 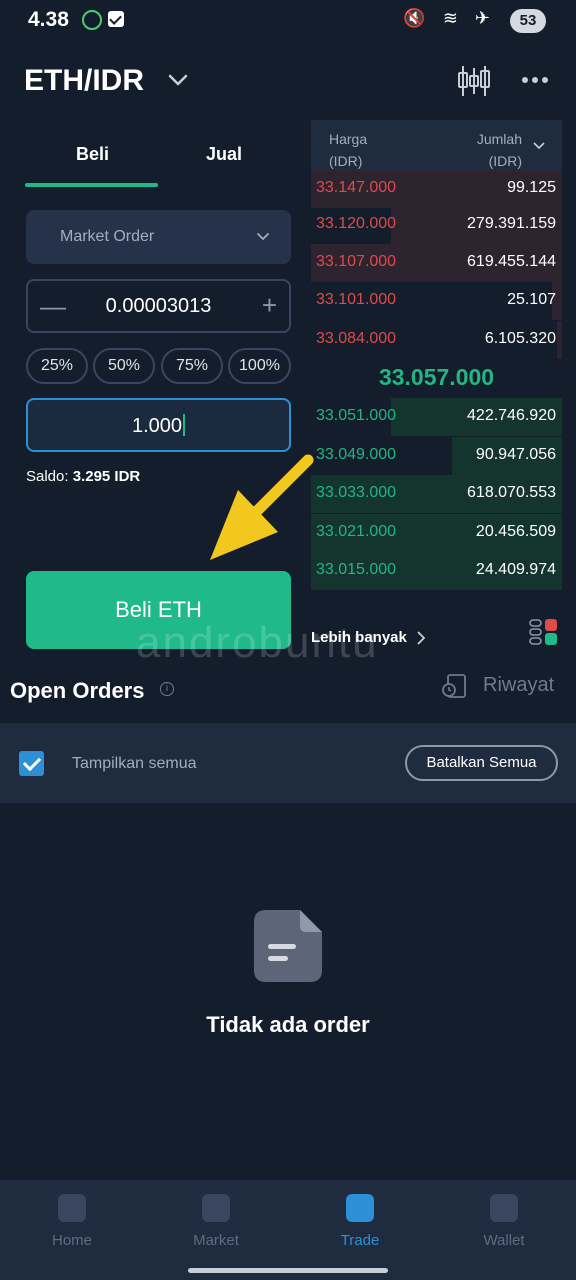 What do you see at coordinates (57, 366) in the screenshot?
I see `percent-25-button: 25%` at bounding box center [57, 366].